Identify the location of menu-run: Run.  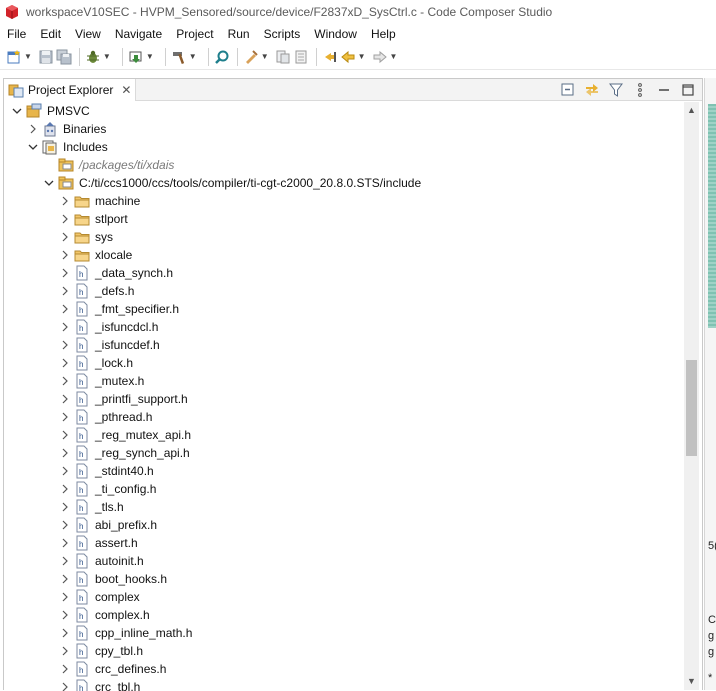
(239, 34).